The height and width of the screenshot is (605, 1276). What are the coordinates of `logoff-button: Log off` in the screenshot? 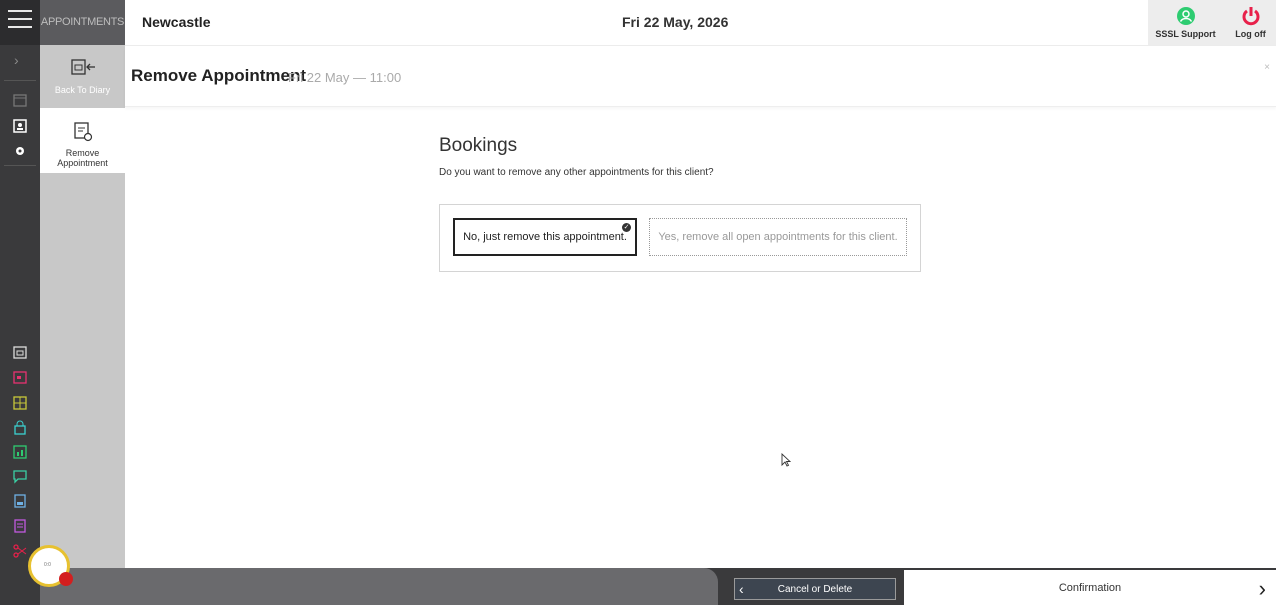 It's located at (1250, 22).